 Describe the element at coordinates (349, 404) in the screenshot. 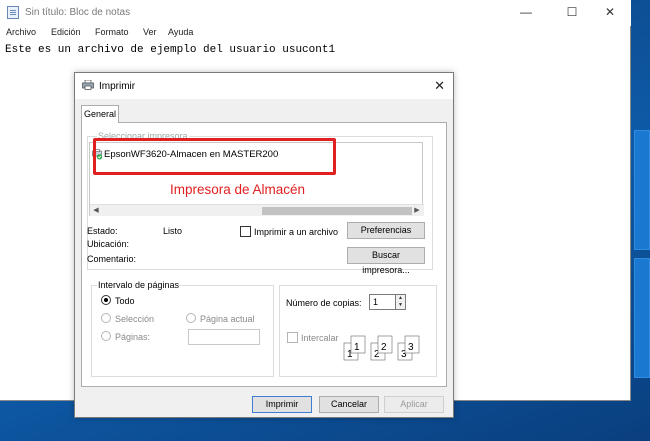

I see `cancel-button: Cancelar` at that location.